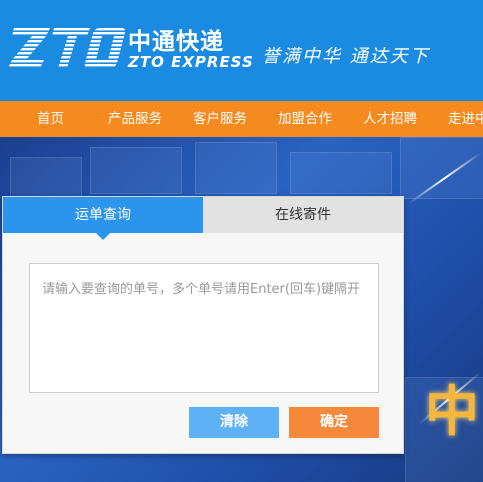 The image size is (483, 482). Describe the element at coordinates (334, 422) in the screenshot. I see `confirm-button: 确定` at that location.